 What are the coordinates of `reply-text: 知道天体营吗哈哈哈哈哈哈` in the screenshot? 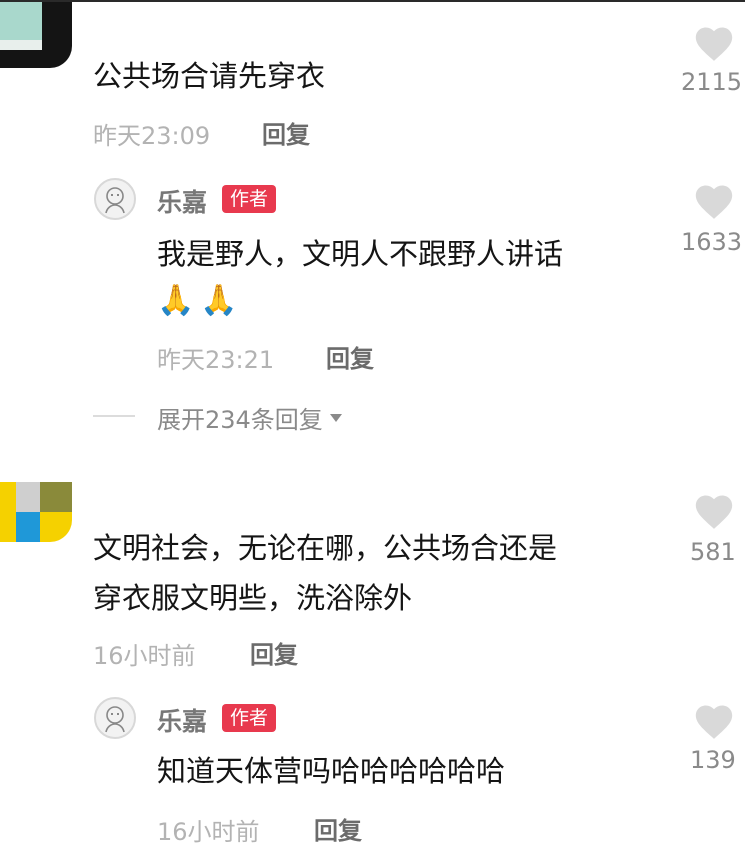 It's located at (331, 771).